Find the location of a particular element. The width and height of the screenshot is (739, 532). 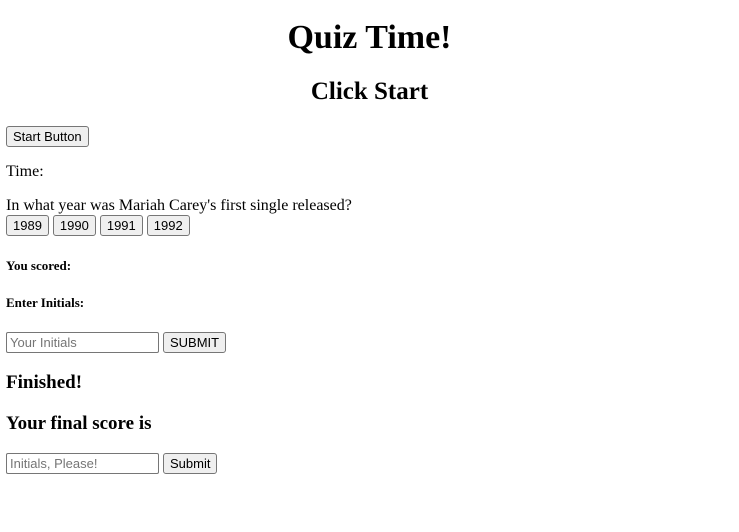

page-subtitle: Click Start is located at coordinates (369, 91).